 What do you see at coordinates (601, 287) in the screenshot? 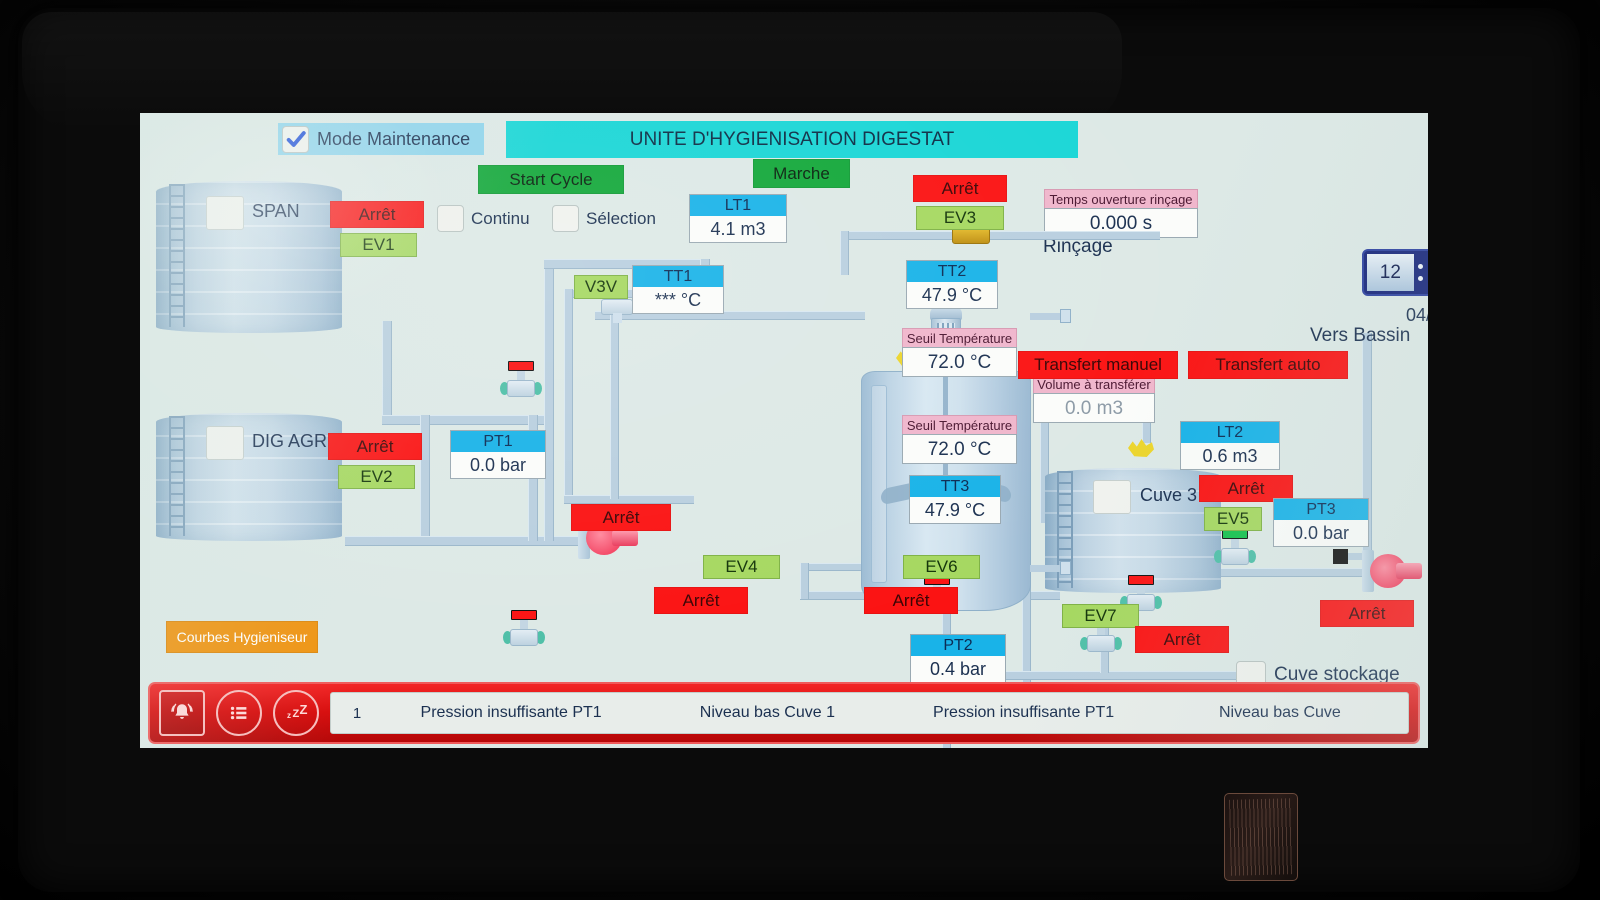
I see `v3v-tag: V3V` at bounding box center [601, 287].